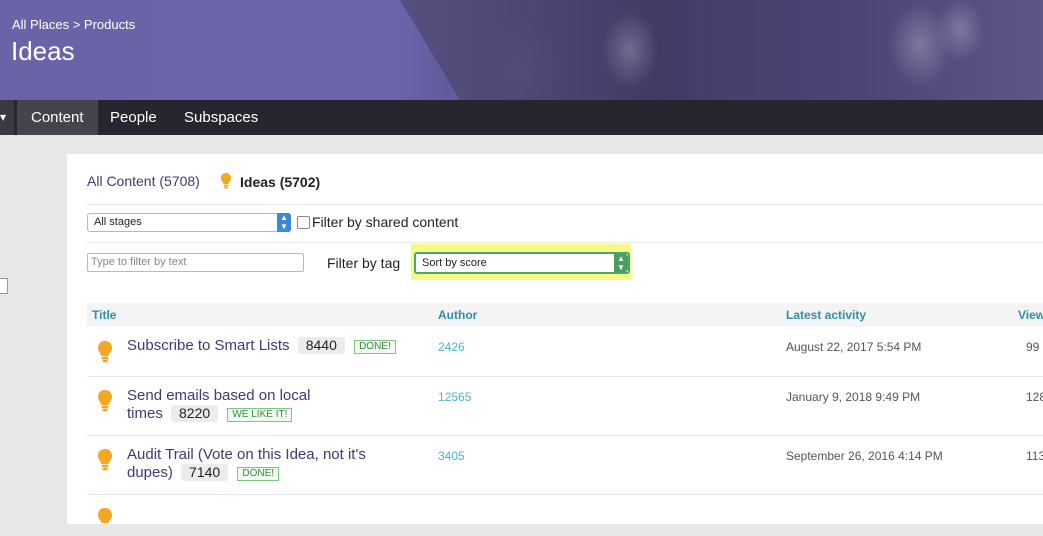 This screenshot has width=1043, height=536. Describe the element at coordinates (864, 456) in the screenshot. I see `latest-activity: September 26, 2016 4:14 PM` at that location.